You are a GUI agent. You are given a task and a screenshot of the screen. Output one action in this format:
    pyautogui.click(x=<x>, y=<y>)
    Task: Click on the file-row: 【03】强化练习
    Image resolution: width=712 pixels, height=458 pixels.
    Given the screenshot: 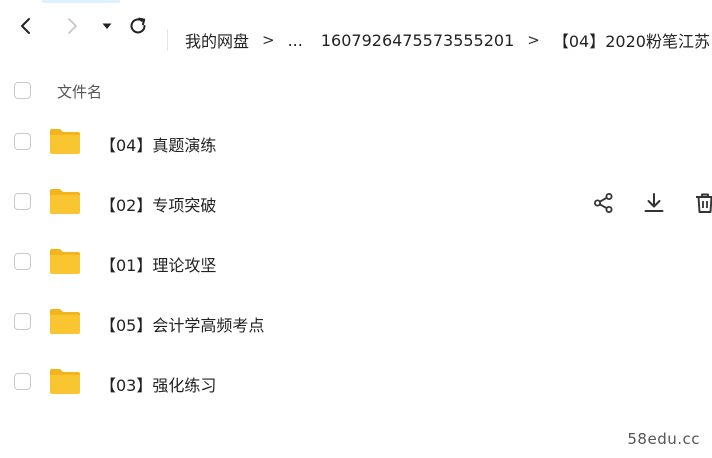 What is the action you would take?
    pyautogui.click(x=356, y=384)
    